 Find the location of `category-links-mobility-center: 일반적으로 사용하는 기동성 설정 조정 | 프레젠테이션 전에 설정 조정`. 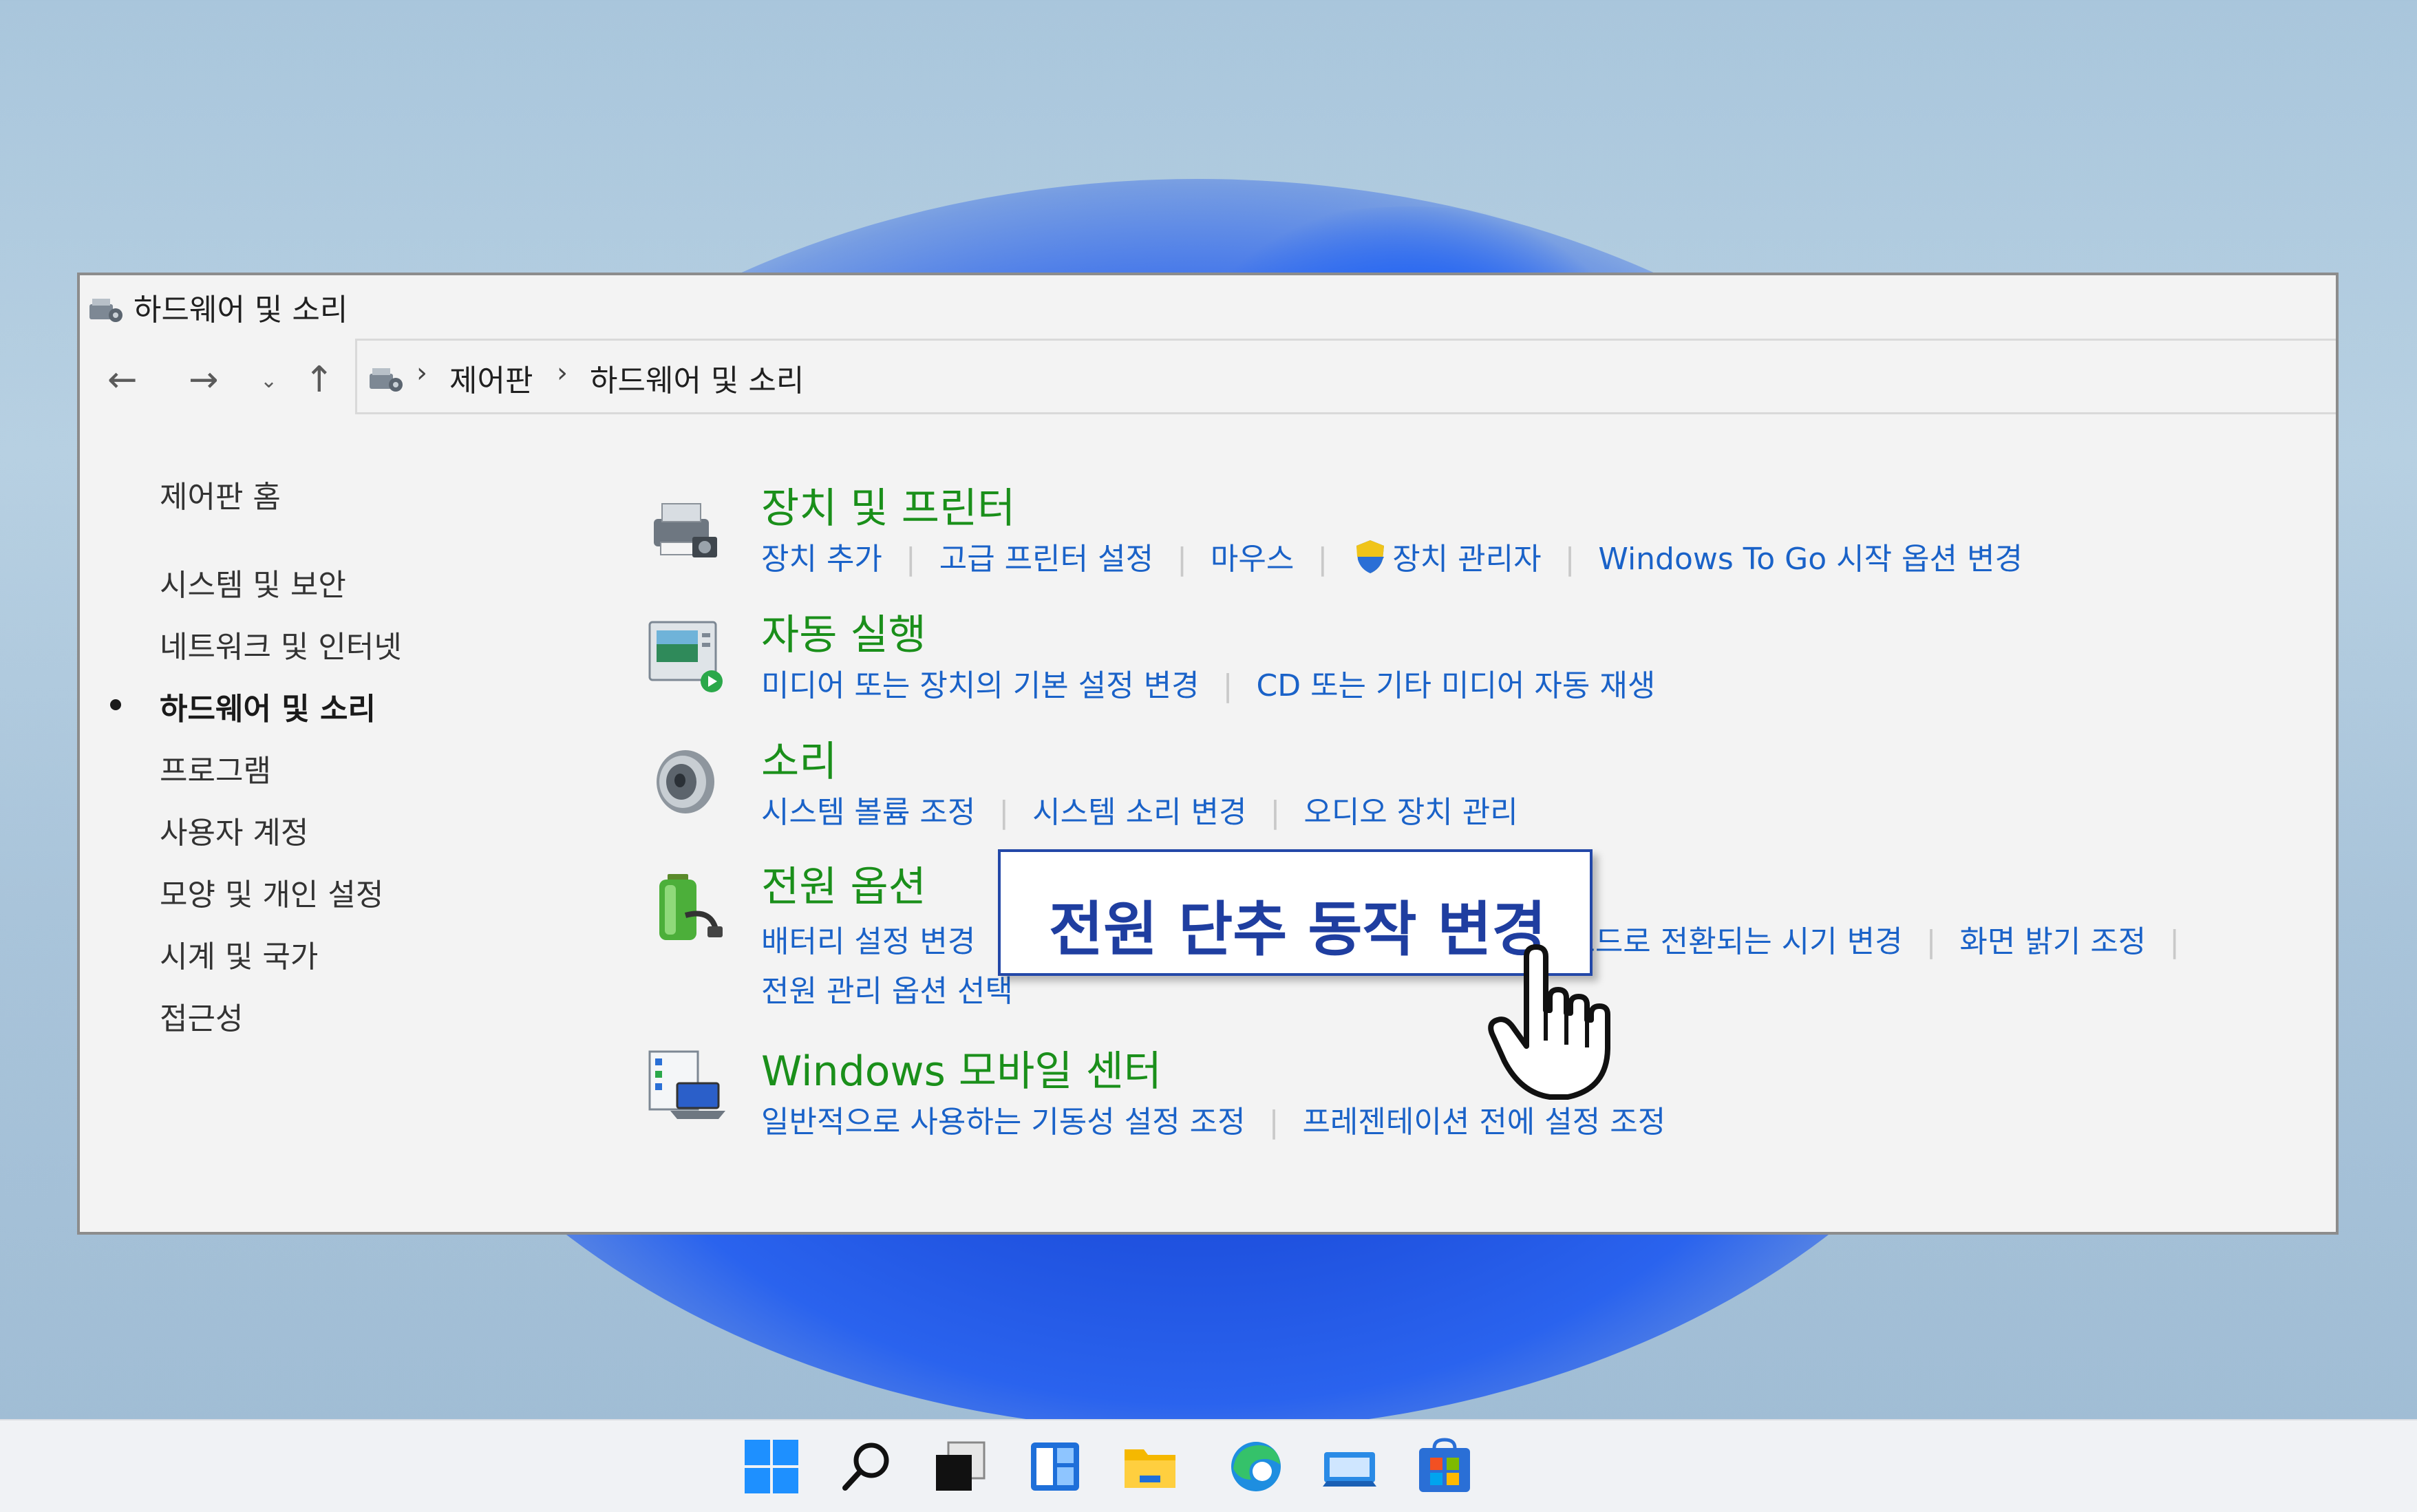

category-links-mobility-center: 일반적으로 사용하는 기동성 설정 조정 | 프레젠테이션 전에 설정 조정 is located at coordinates (1213, 1119).